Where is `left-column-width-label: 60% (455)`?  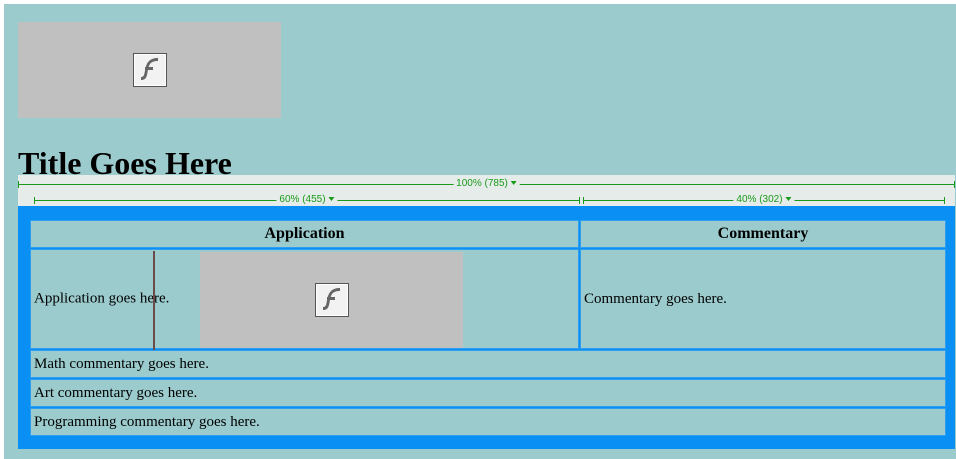
left-column-width-label: 60% (455) is located at coordinates (307, 200).